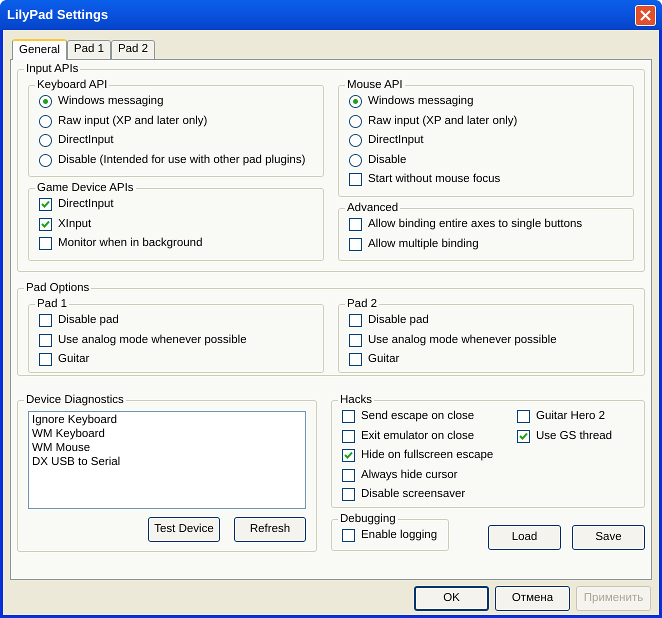 The width and height of the screenshot is (662, 618). I want to click on checkbox-label: Send escape on close, so click(417, 416).